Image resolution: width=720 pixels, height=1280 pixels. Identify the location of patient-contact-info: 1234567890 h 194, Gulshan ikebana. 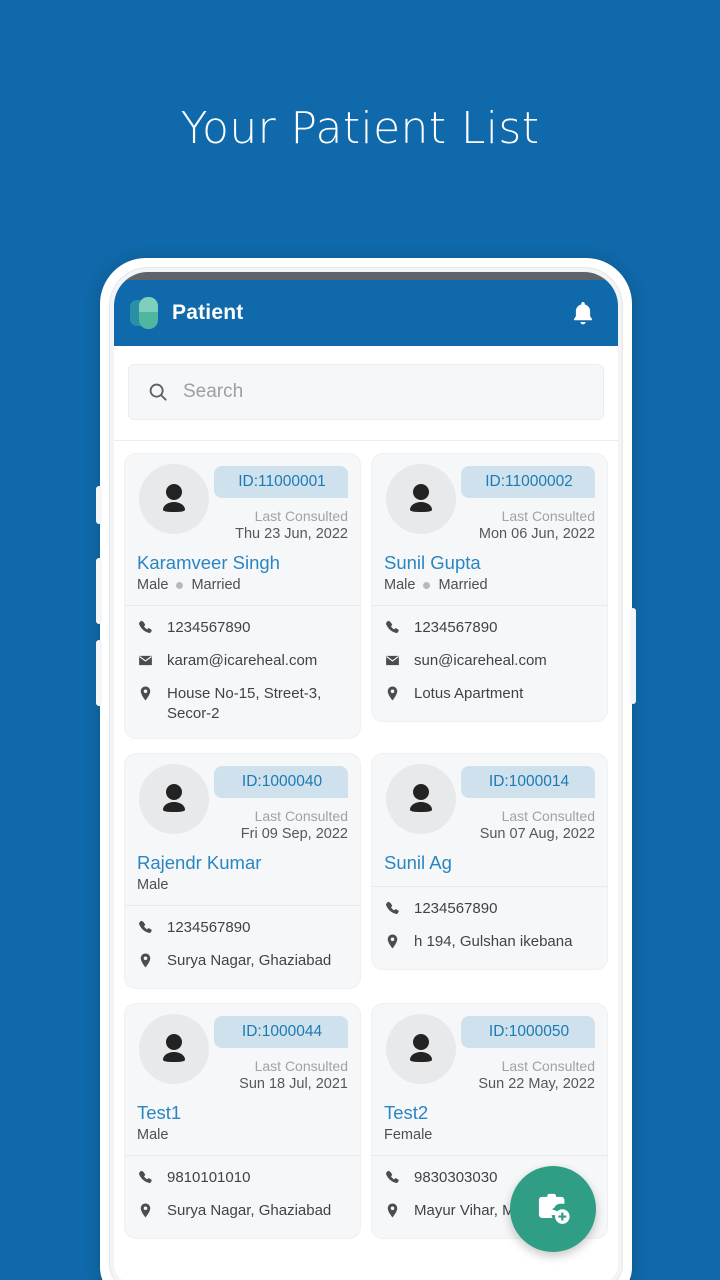
(489, 927).